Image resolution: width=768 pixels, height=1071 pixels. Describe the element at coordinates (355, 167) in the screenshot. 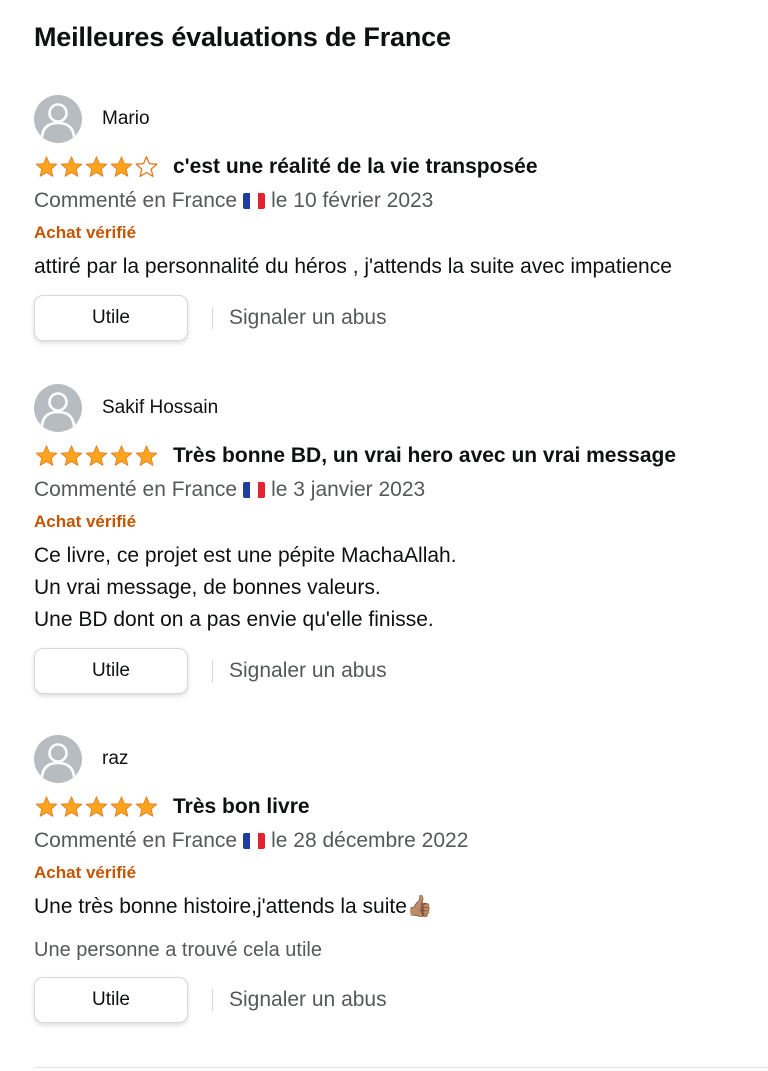

I see `review-title-link: c'est une réalité de la vie transposée` at that location.